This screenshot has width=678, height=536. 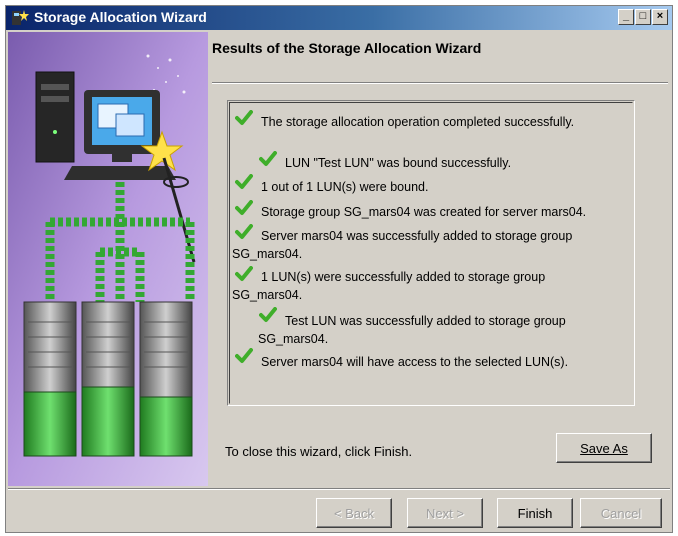 I want to click on close-instruction: To close this wizard, click Finish., so click(x=319, y=451).